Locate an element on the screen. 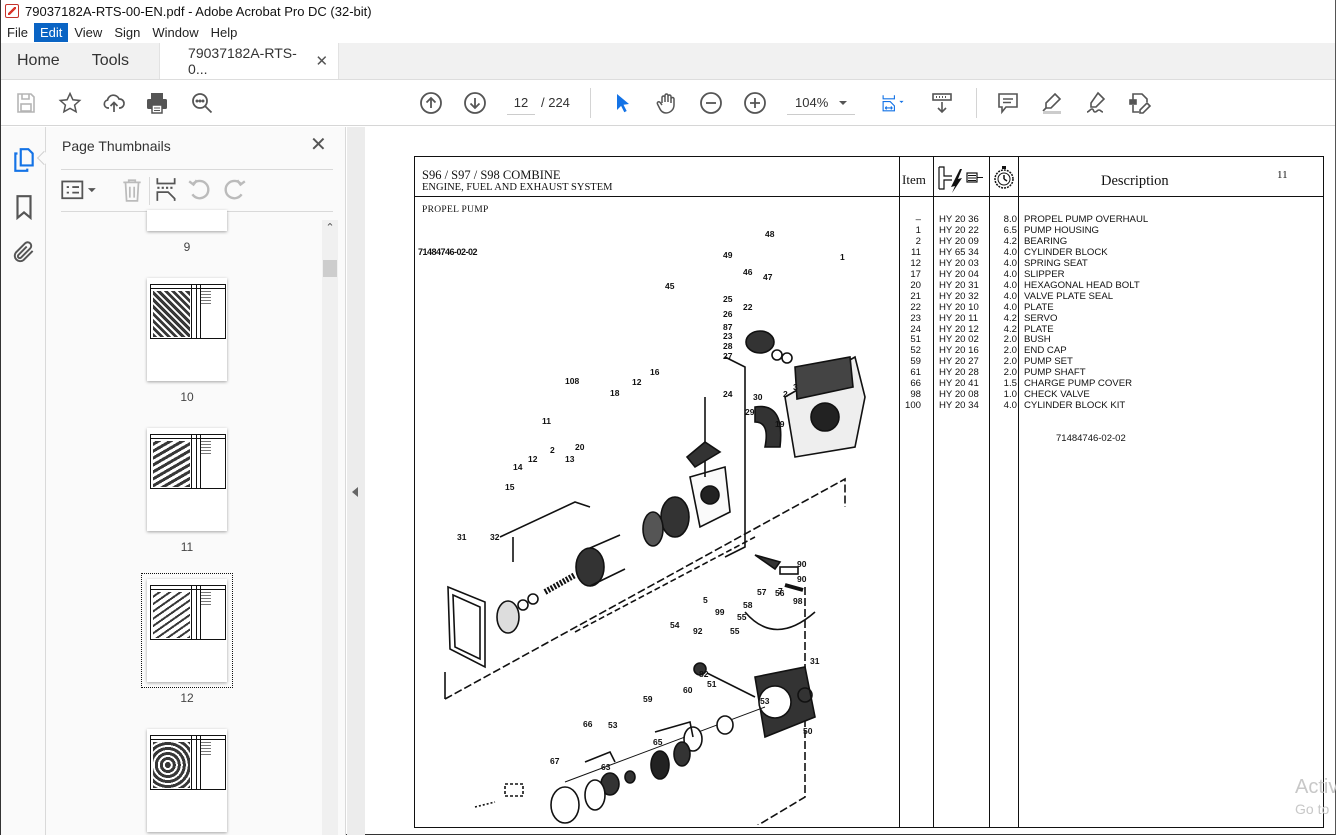  search-zoom-icon is located at coordinates (202, 103).